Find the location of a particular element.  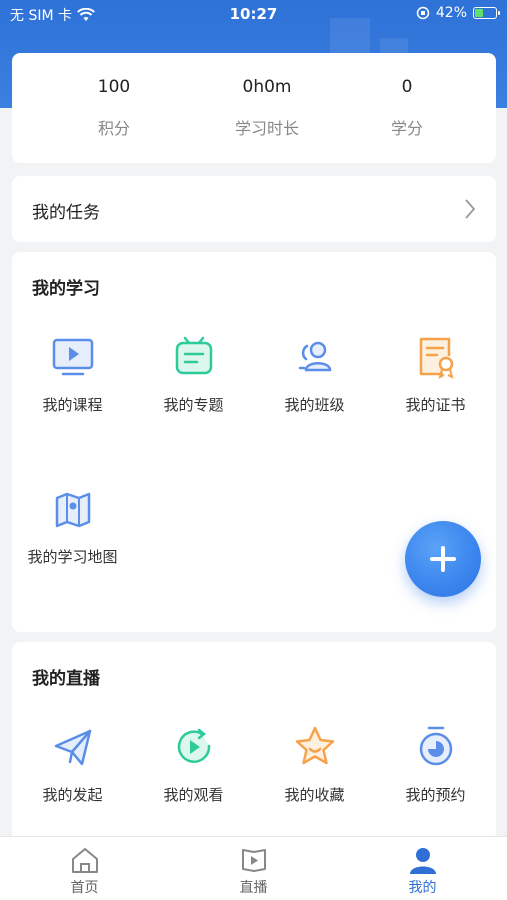

tab-live: 直播 is located at coordinates (253, 868).